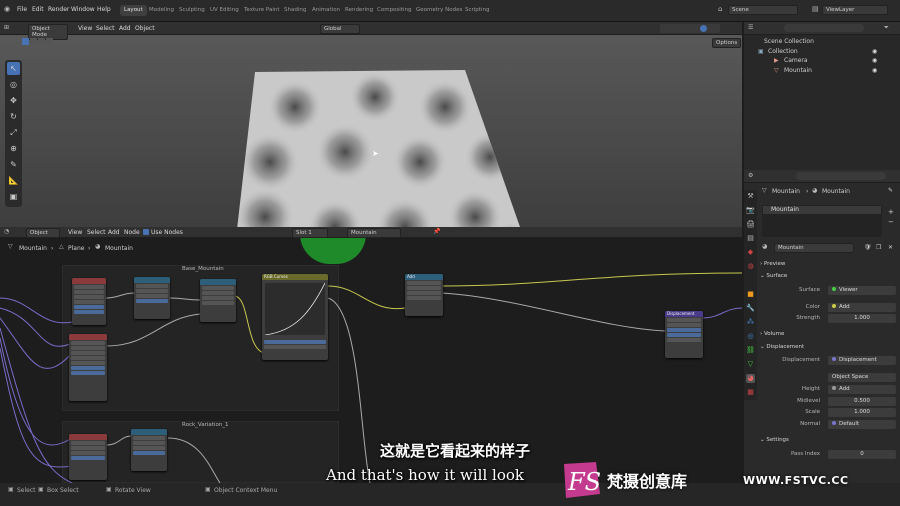  What do you see at coordinates (855, 10) in the screenshot?
I see `view-layer-selector: ViewLayer` at bounding box center [855, 10].